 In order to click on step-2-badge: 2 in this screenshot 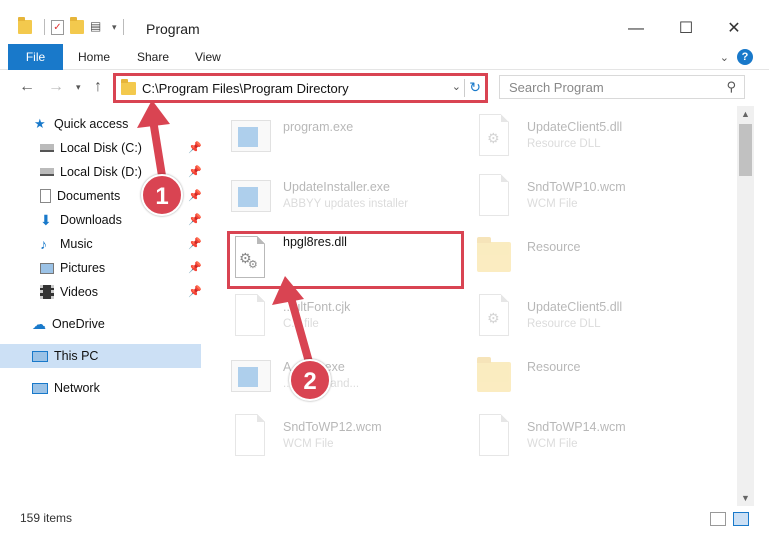, I will do `click(310, 380)`.